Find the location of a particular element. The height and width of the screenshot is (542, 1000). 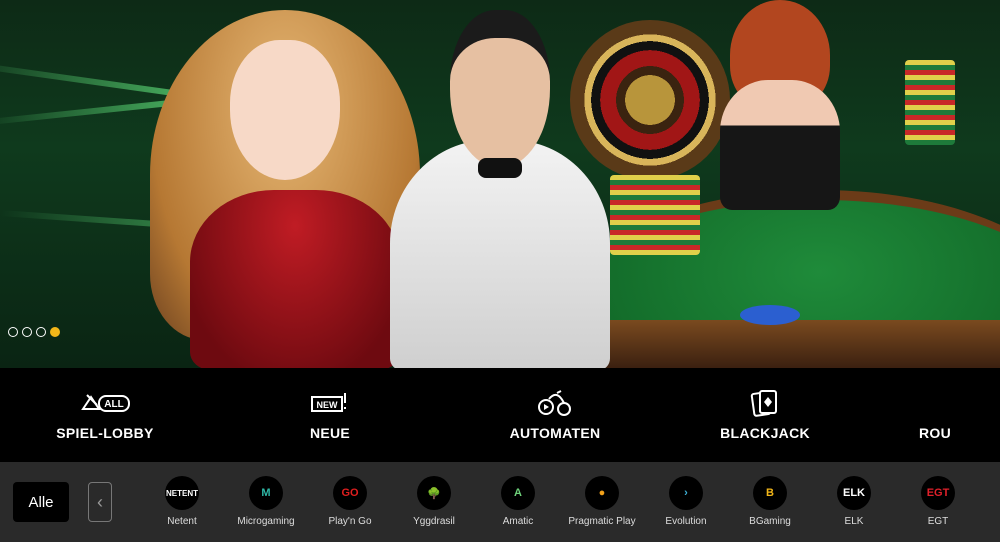

provider-item: ELK ELK is located at coordinates (854, 501).